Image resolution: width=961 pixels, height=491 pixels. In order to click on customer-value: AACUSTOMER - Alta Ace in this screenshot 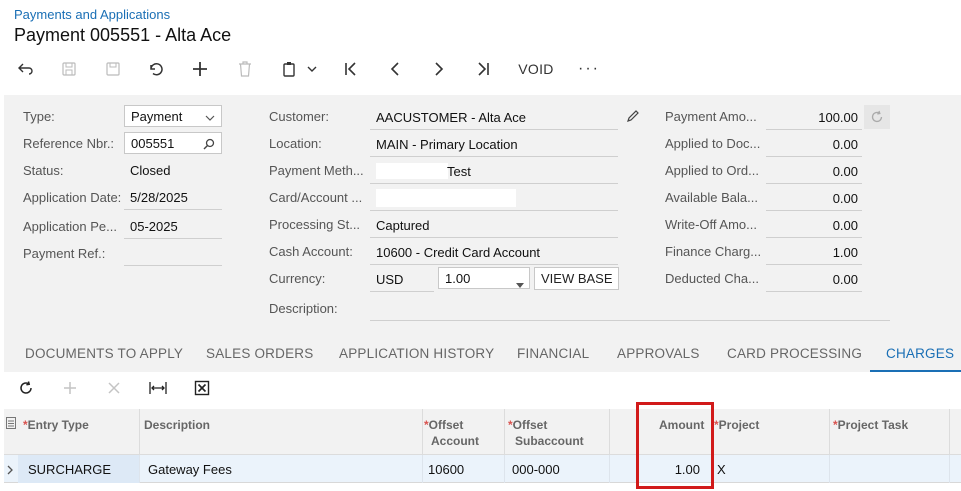, I will do `click(451, 117)`.